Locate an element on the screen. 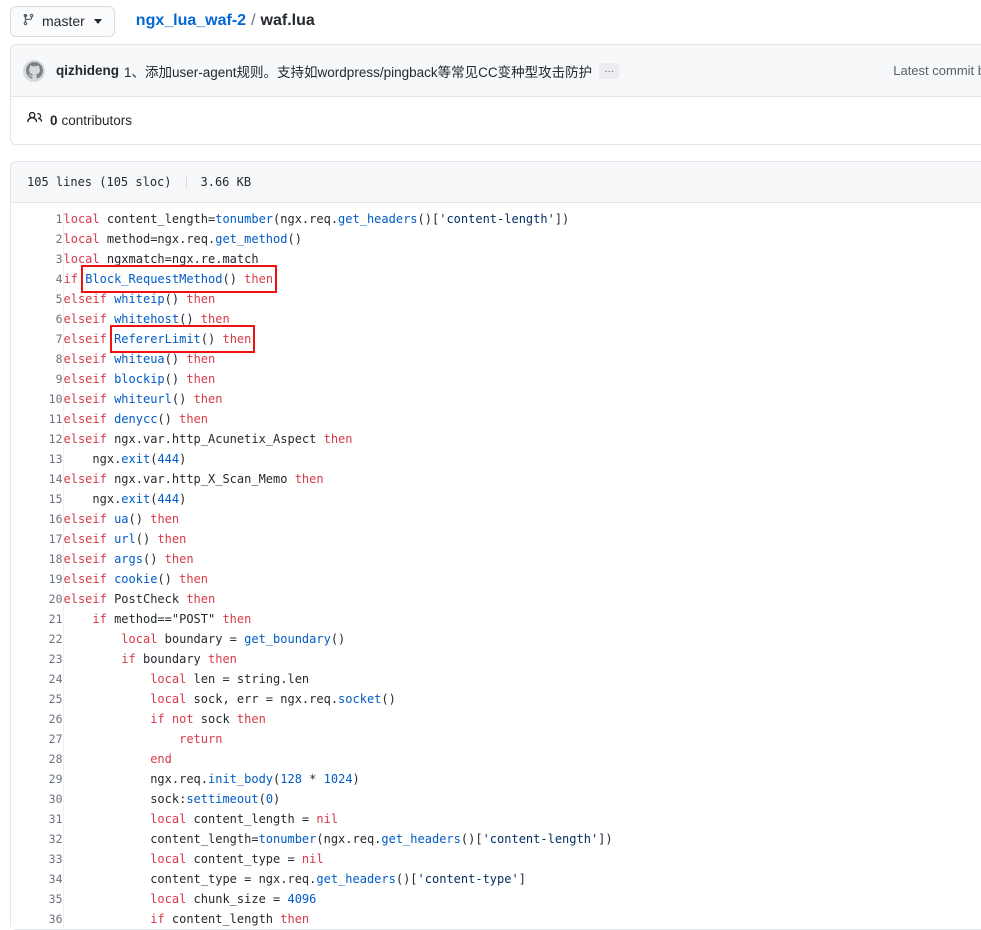 Image resolution: width=981 pixels, height=930 pixels. line-number: 20 is located at coordinates (37, 599).